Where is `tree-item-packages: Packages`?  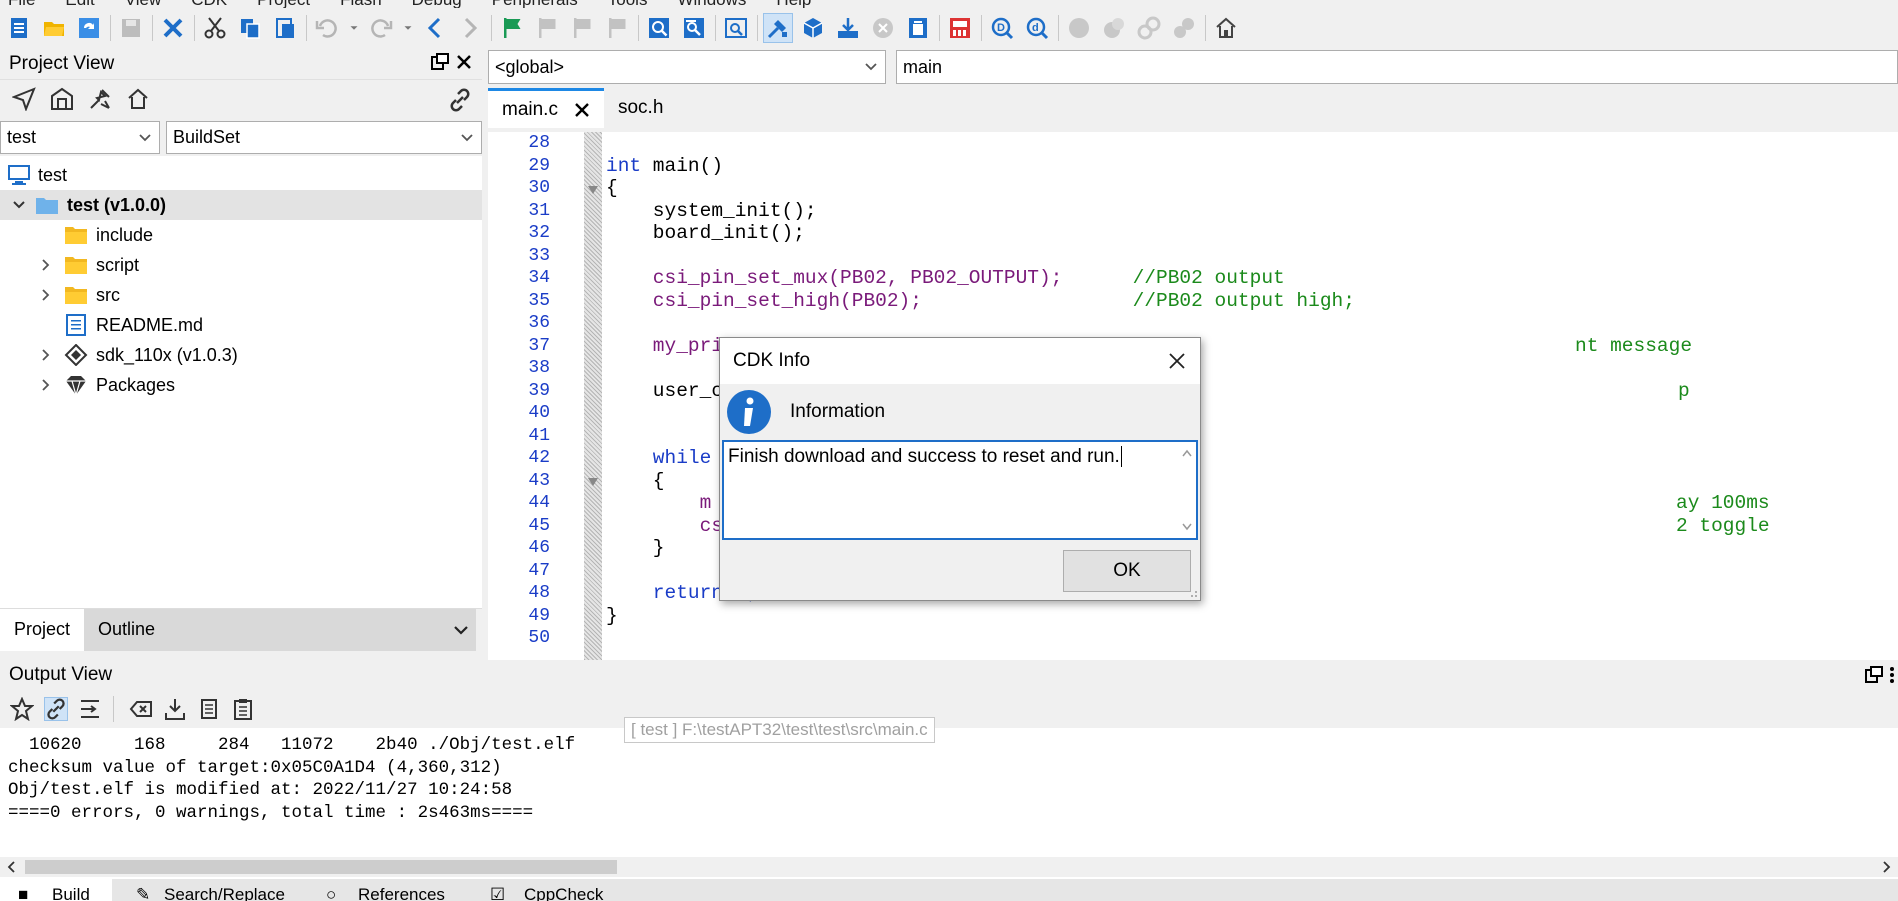
tree-item-packages: Packages is located at coordinates (241, 385).